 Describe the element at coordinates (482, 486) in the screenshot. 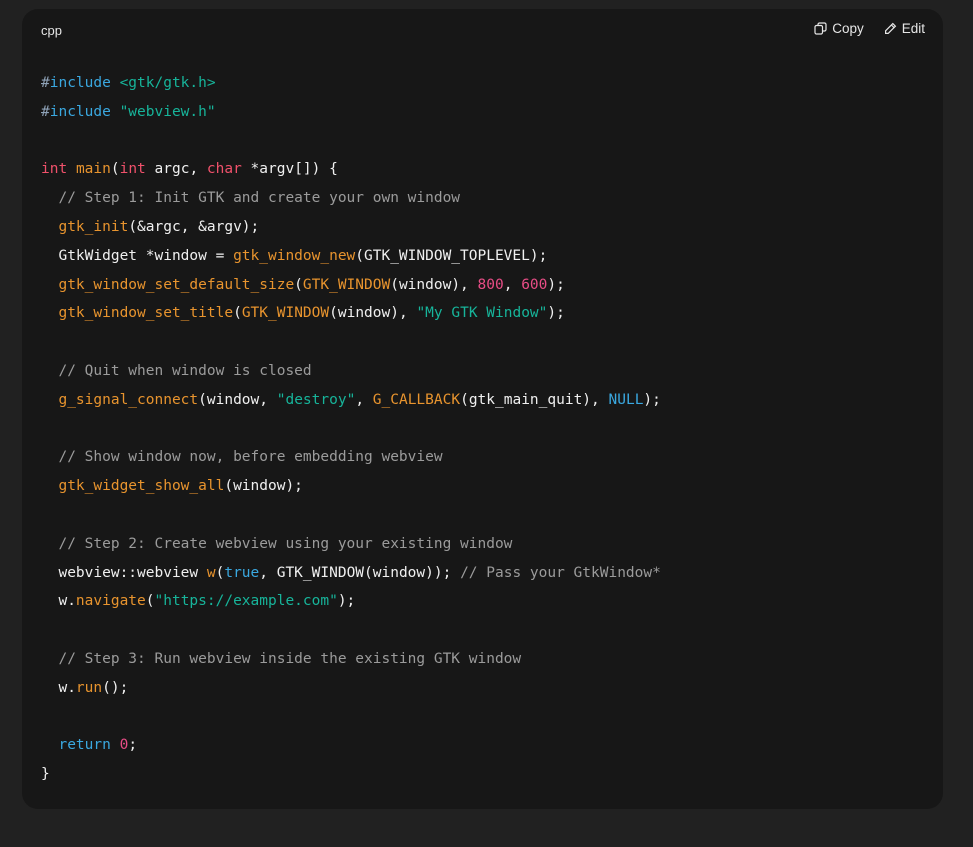

I see `code-line: gtk_widget_show_all(window);` at that location.